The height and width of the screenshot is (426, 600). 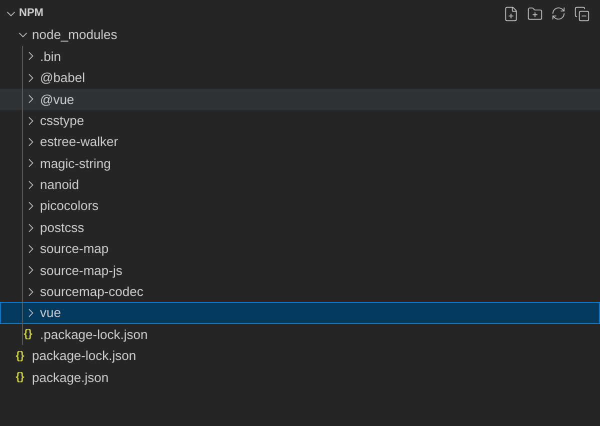 What do you see at coordinates (558, 14) in the screenshot?
I see `refresh-icon` at bounding box center [558, 14].